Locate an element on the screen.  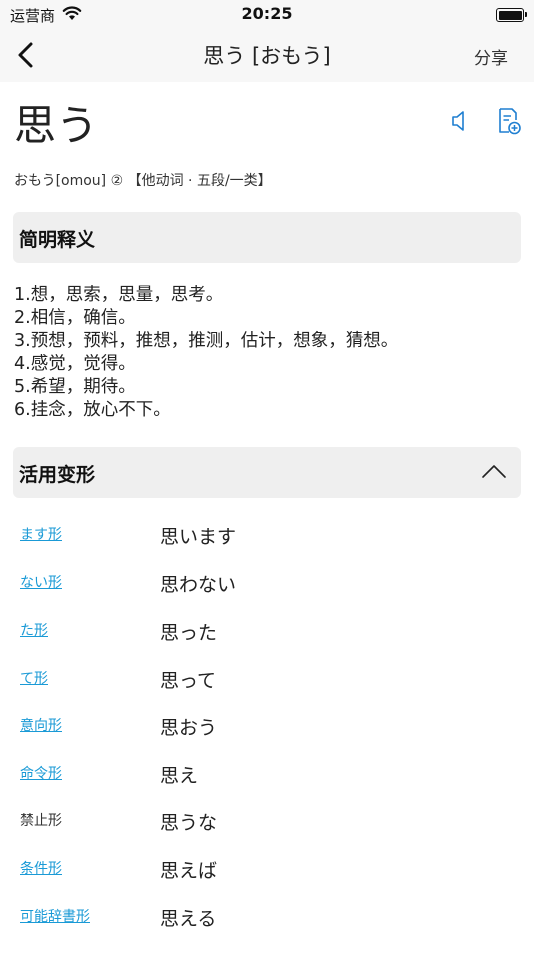
conjugation-row: ます形 思います is located at coordinates (270, 547).